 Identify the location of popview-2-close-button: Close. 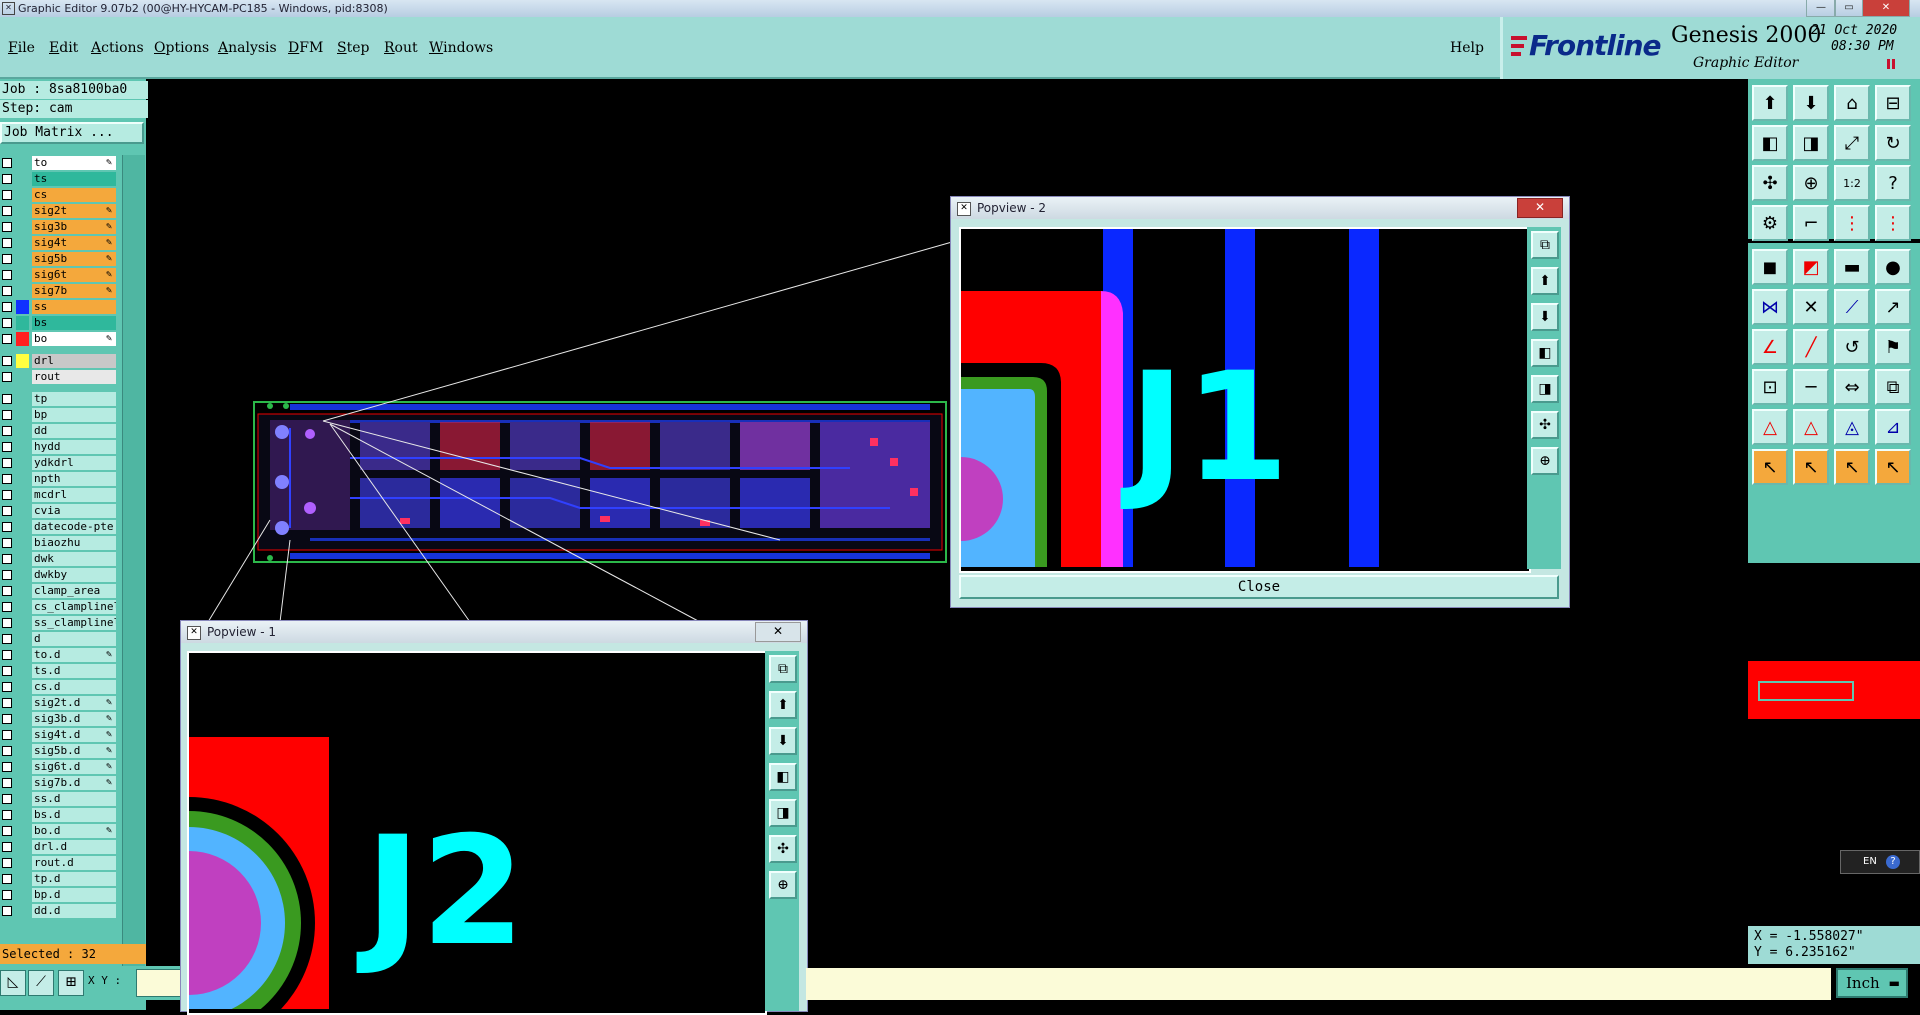
(1259, 587).